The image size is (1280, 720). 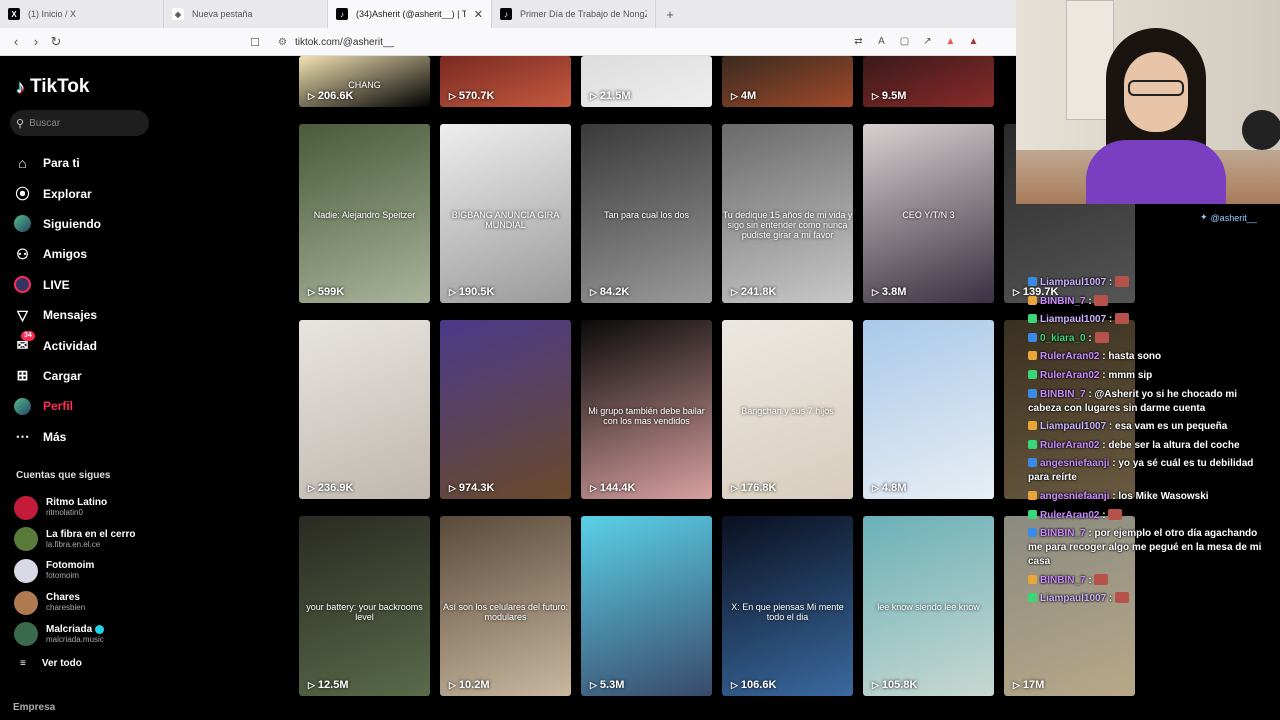 What do you see at coordinates (612, 685) in the screenshot?
I see `view-count-text: 5.3M` at bounding box center [612, 685].